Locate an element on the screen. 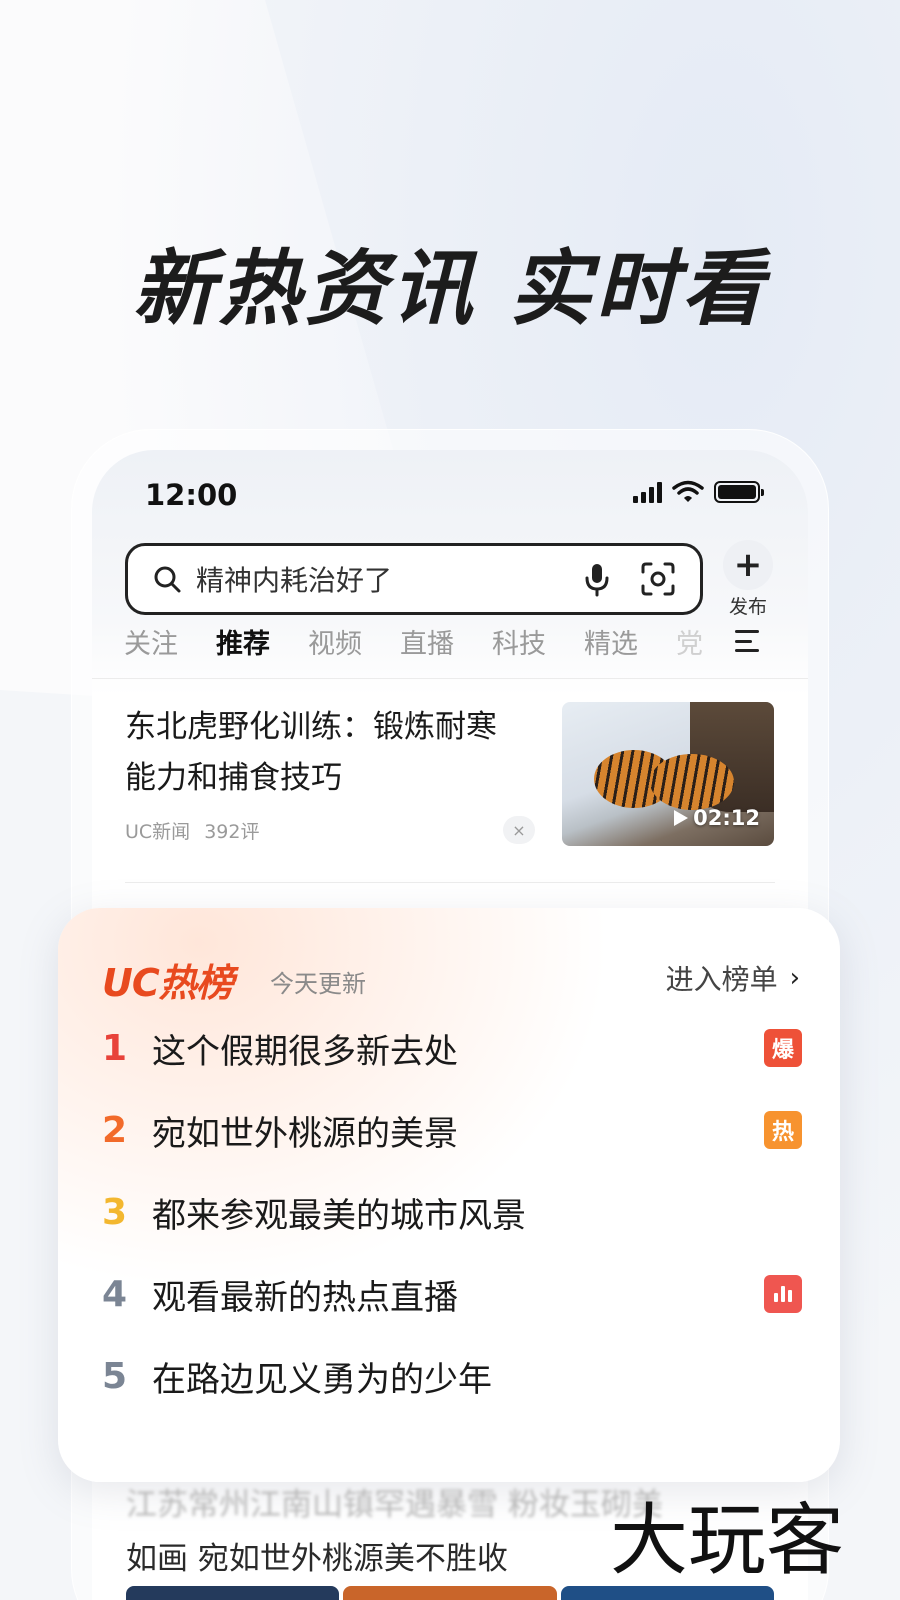 This screenshot has height=1600, width=900. hot-badge: 热 is located at coordinates (783, 1130).